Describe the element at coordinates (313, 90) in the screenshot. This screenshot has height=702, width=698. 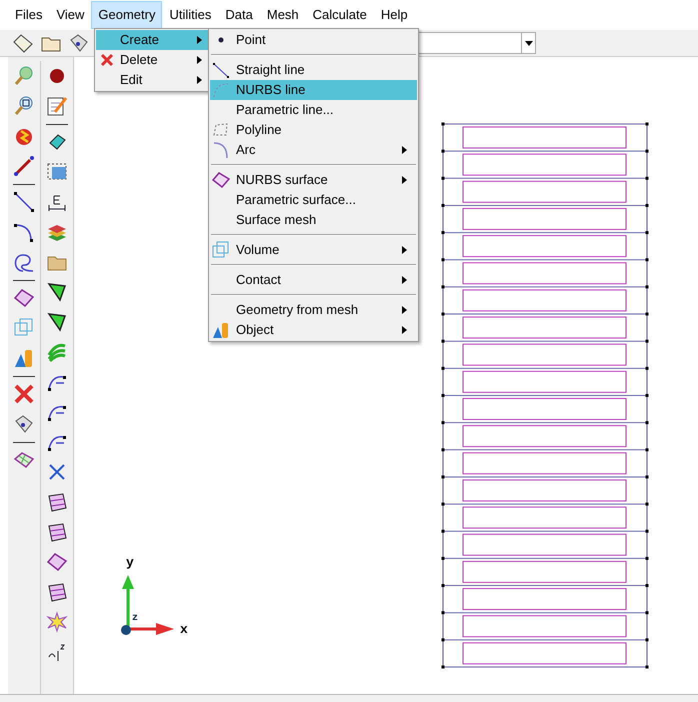
I see `menu-entry: NURBS line` at that location.